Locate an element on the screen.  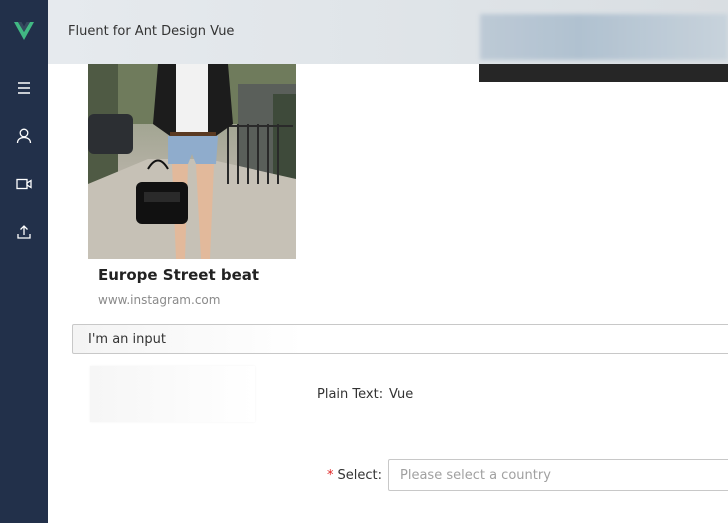
menu-icon is located at coordinates (24, 88).